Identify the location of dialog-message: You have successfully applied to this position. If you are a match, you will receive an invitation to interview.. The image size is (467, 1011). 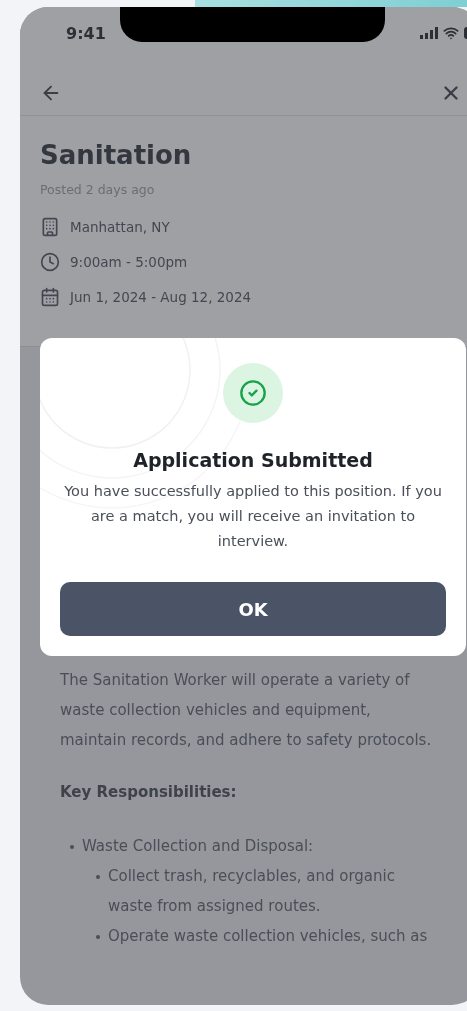
(253, 516).